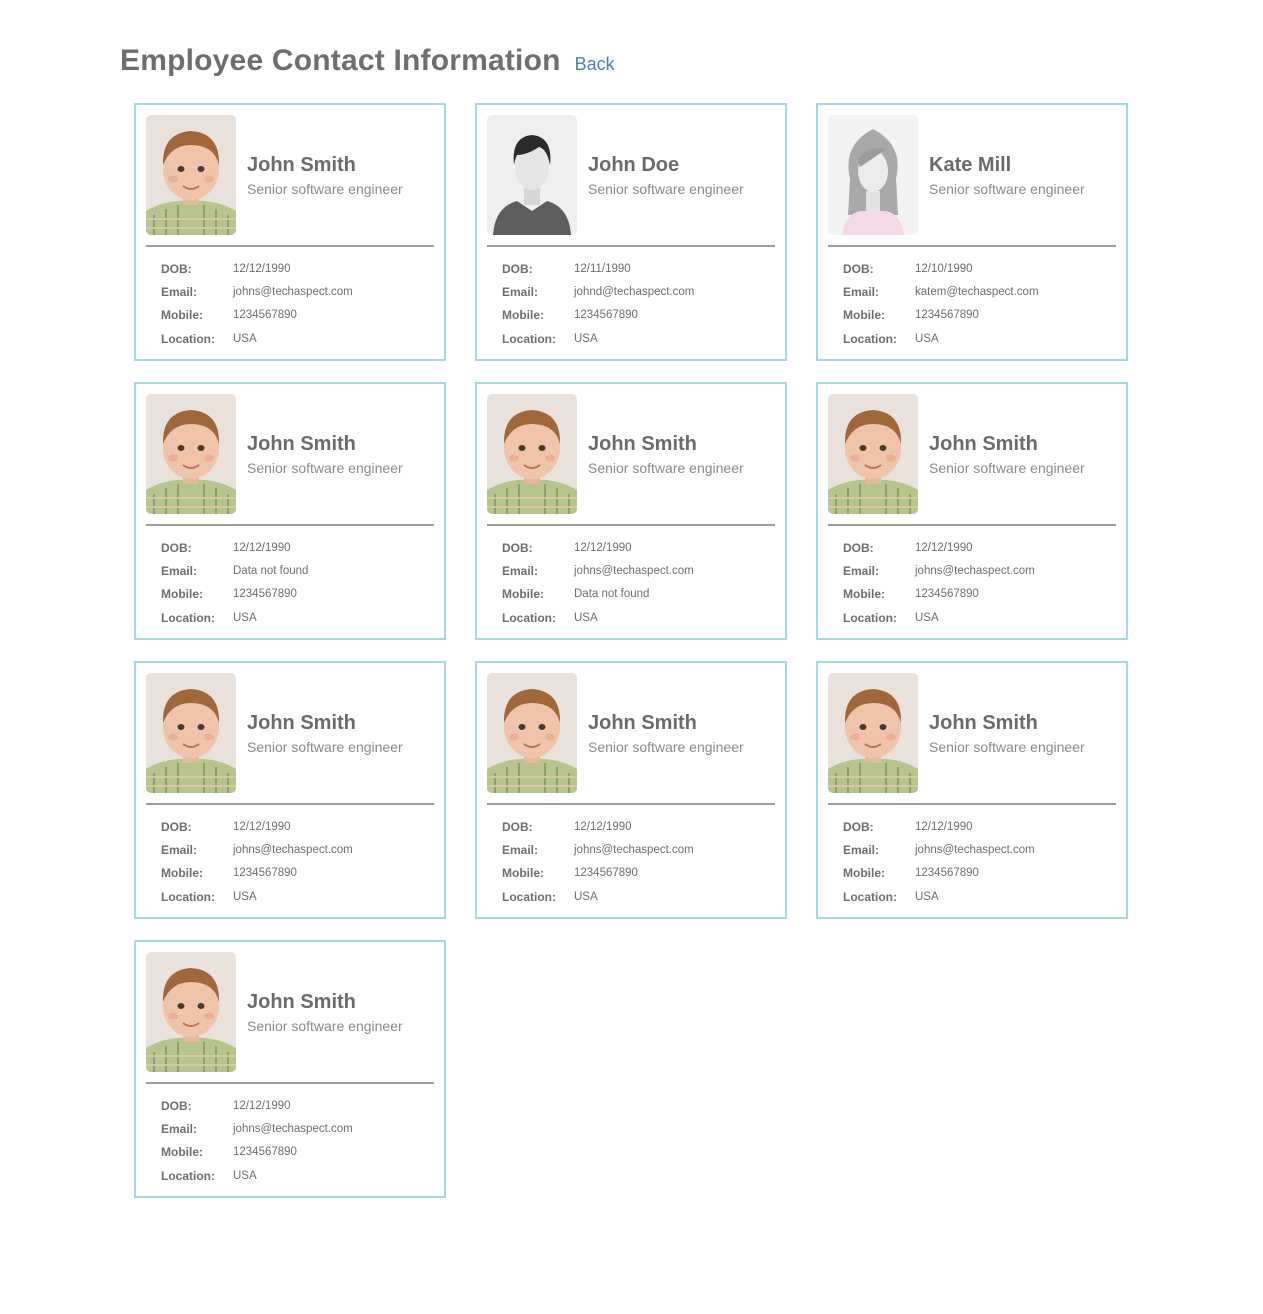 The image size is (1263, 1314). What do you see at coordinates (602, 268) in the screenshot?
I see `dob-value: 12/11/1990` at bounding box center [602, 268].